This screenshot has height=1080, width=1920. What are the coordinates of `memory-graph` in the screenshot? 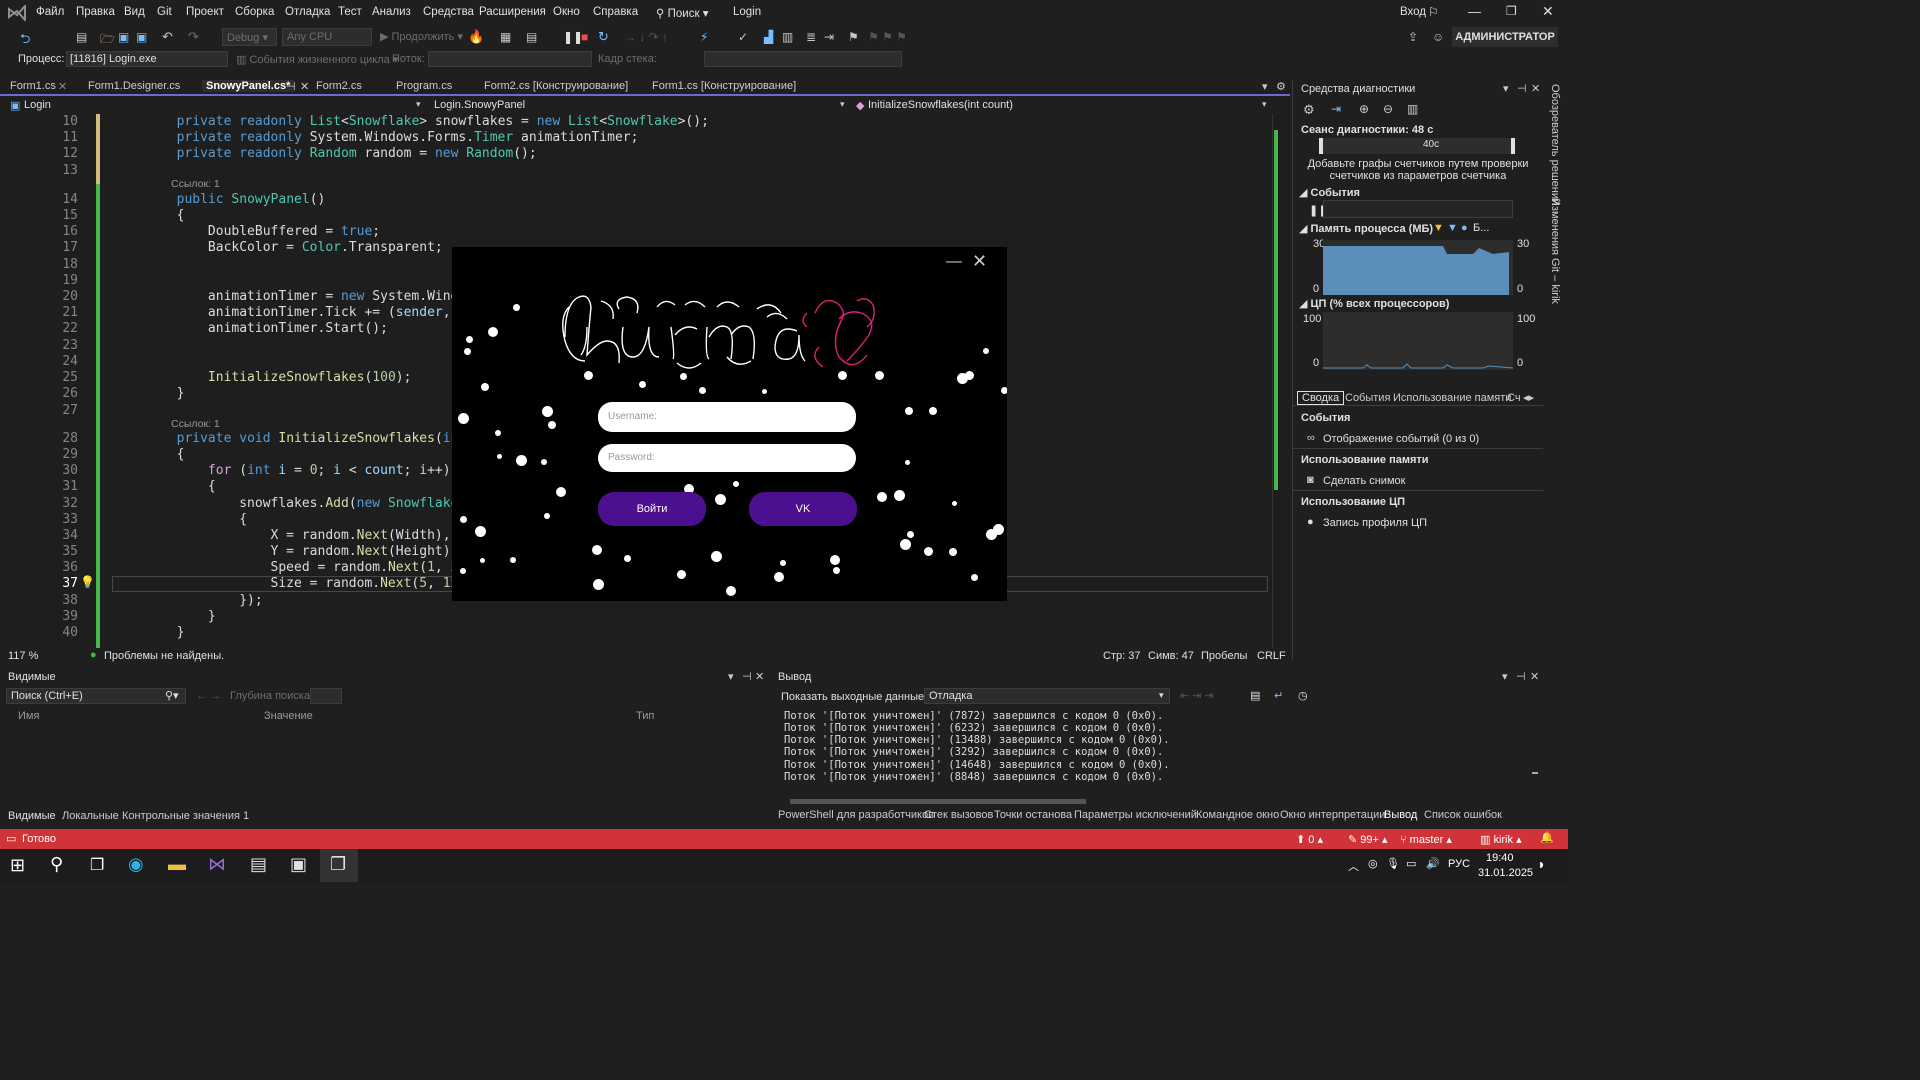 It's located at (1418, 267).